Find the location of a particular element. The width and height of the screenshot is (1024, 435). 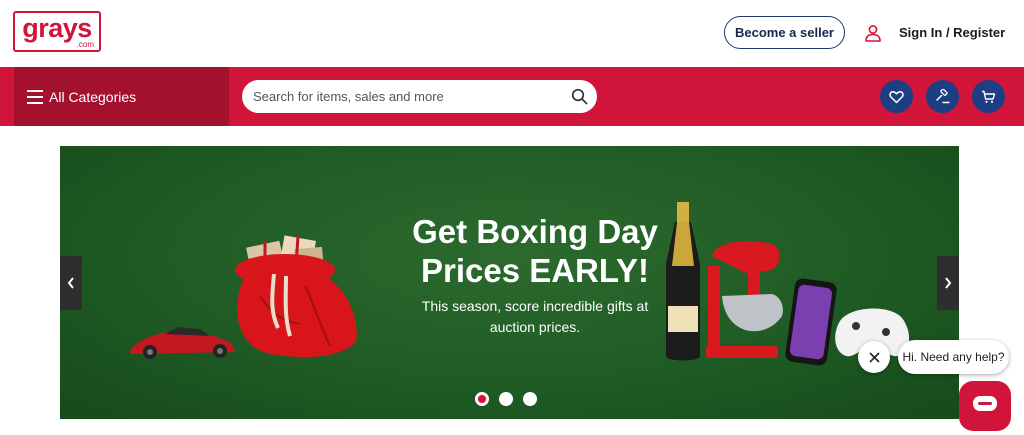

carousel-prev-button is located at coordinates (71, 283).